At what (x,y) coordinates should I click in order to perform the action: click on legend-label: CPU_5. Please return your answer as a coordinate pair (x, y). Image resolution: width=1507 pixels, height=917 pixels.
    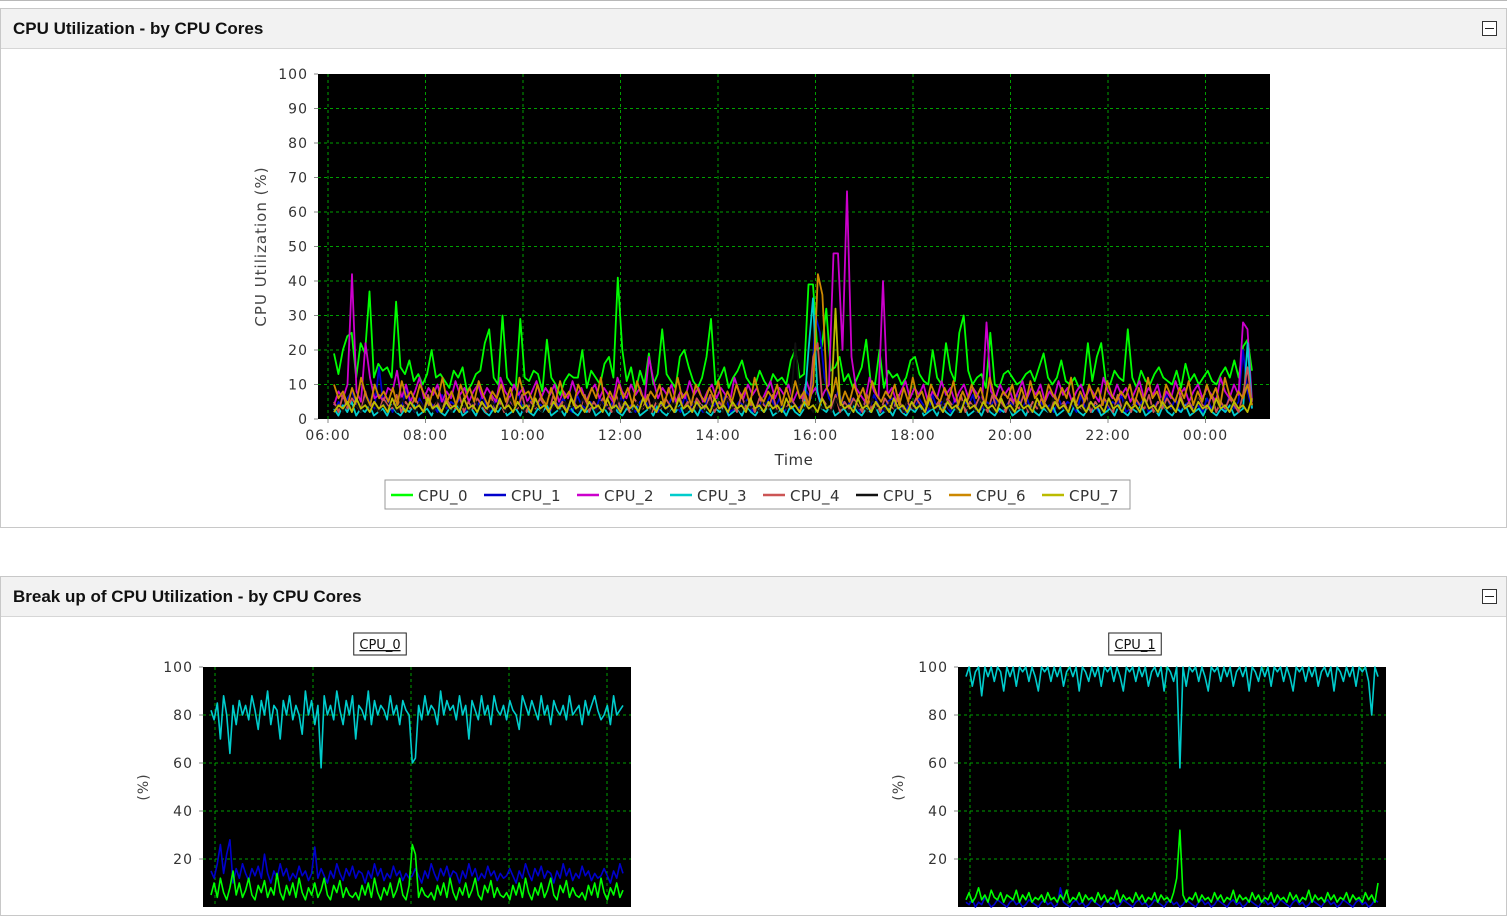
    Looking at the image, I should click on (908, 496).